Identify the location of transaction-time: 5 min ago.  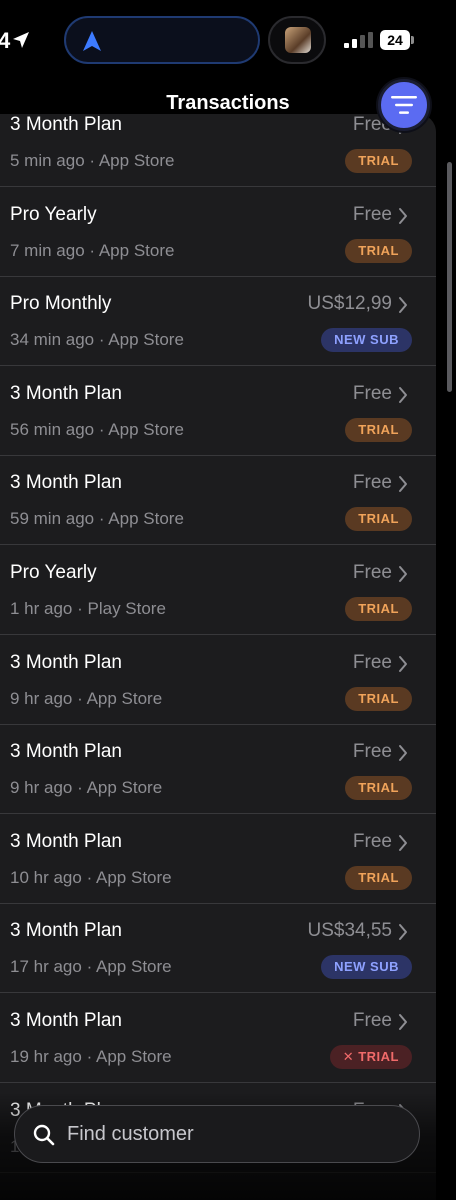
(47, 160).